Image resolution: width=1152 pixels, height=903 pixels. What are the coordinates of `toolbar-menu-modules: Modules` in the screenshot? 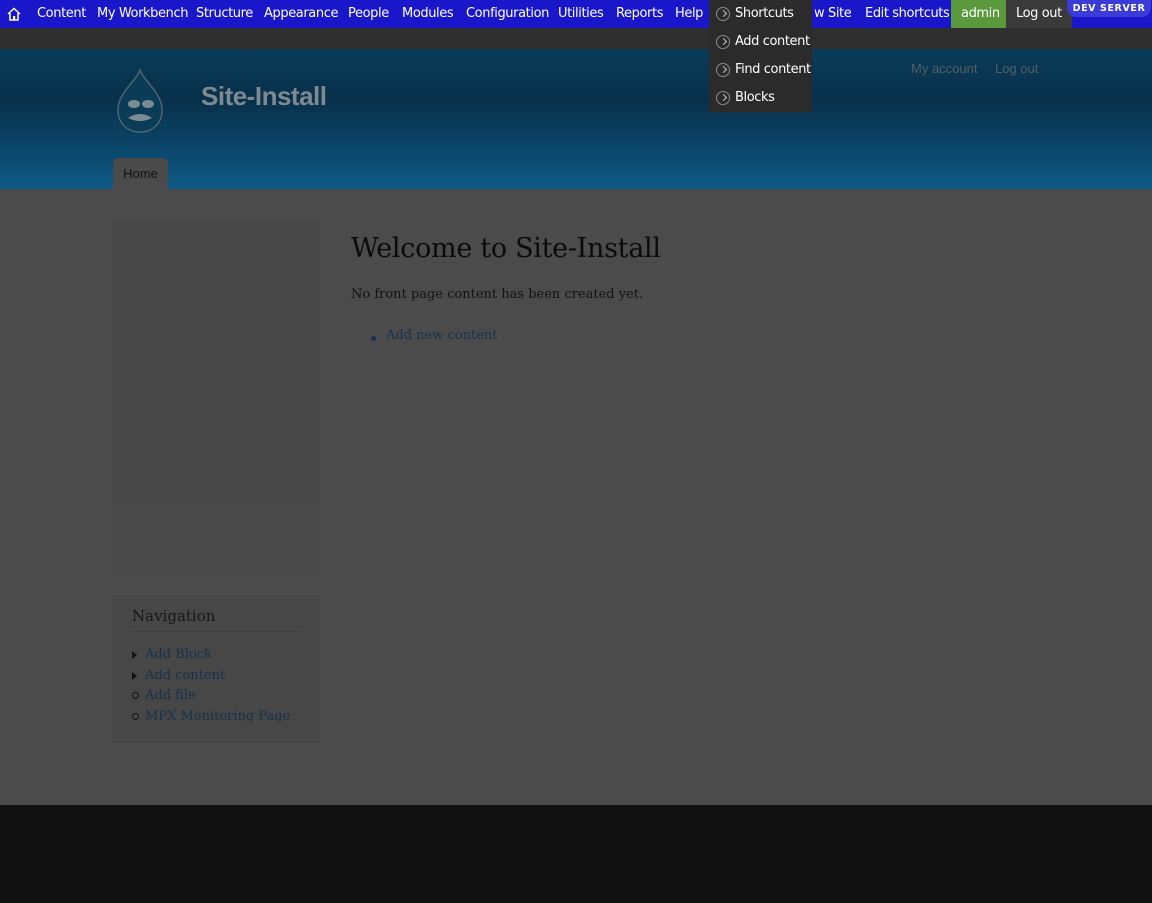 It's located at (428, 14).